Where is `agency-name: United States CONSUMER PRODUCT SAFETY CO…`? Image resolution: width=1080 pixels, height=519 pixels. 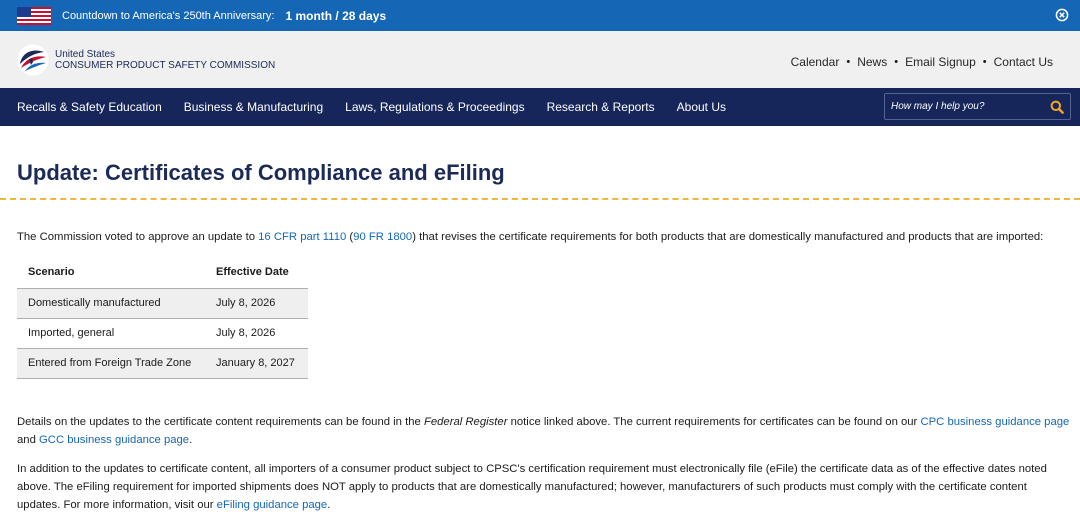
agency-name: United States CONSUMER PRODUCT SAFETY CO… is located at coordinates (165, 60).